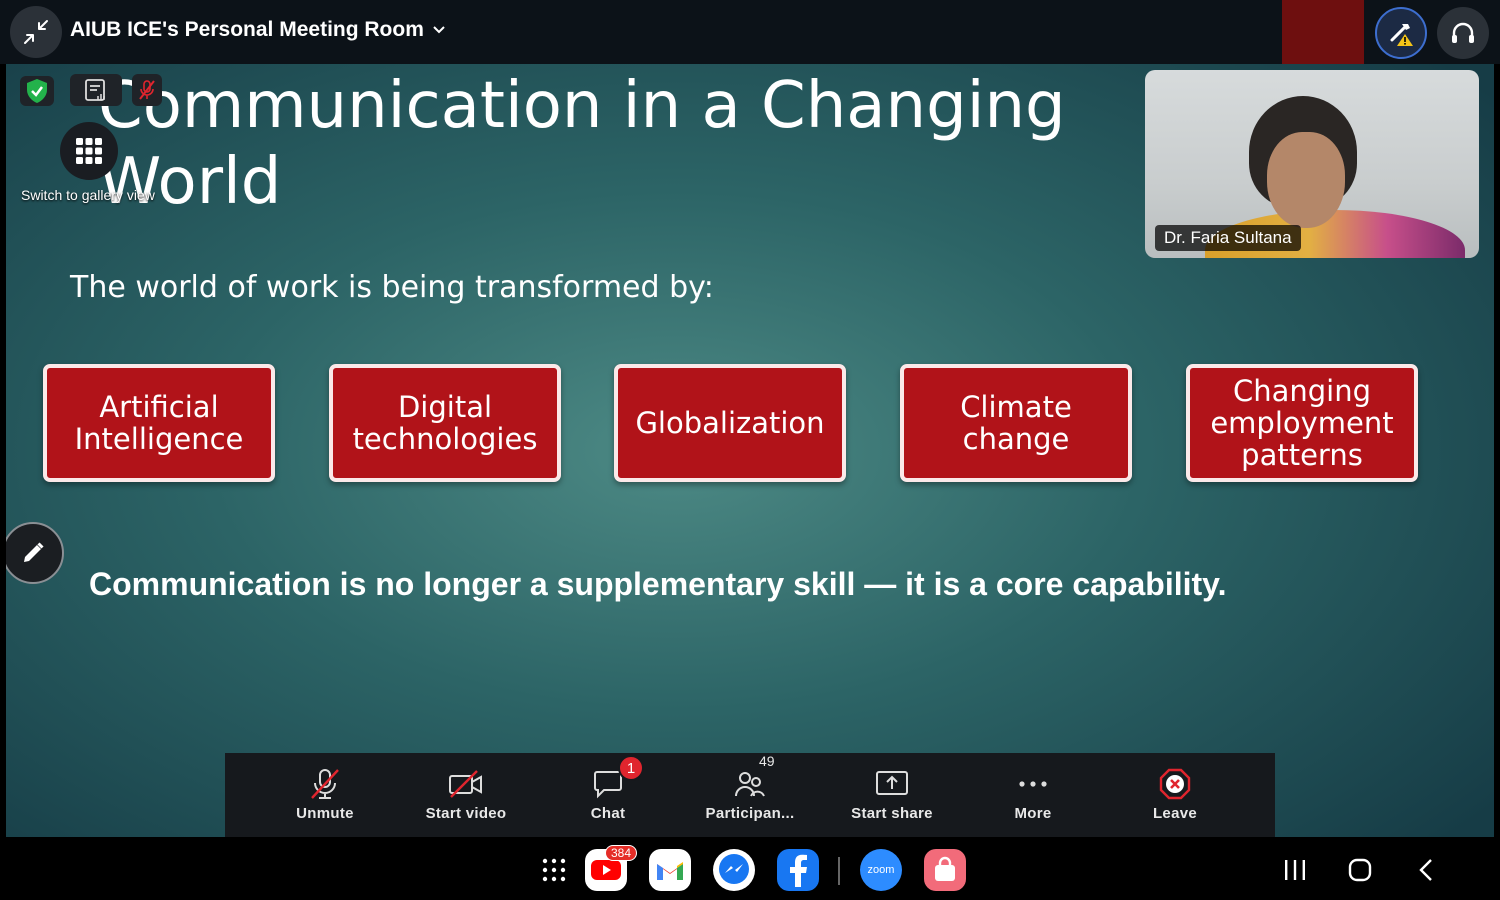 This screenshot has width=1500, height=900. What do you see at coordinates (750, 34) in the screenshot?
I see `meeting-top-bar: AIUB ICE's Personal Meeting Room` at bounding box center [750, 34].